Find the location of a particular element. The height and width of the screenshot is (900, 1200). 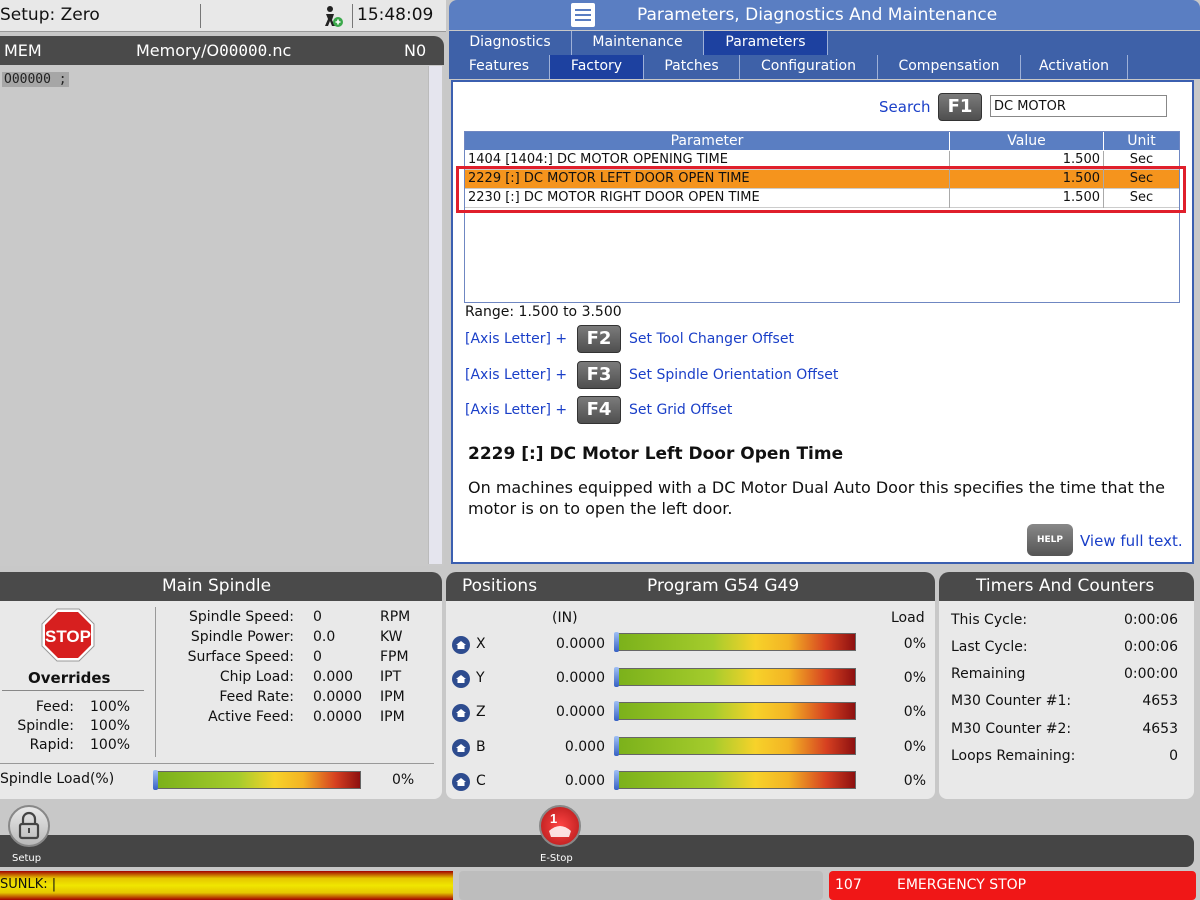

estop-icon: 1 is located at coordinates (560, 824).